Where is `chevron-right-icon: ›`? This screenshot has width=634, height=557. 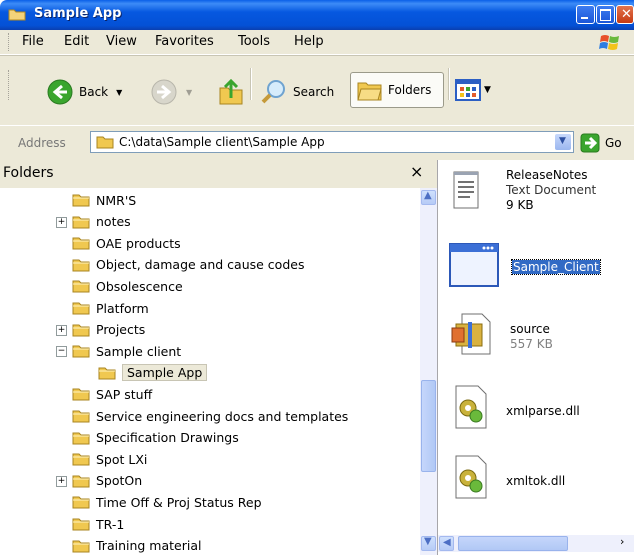
chevron-right-icon: › is located at coordinates (622, 541).